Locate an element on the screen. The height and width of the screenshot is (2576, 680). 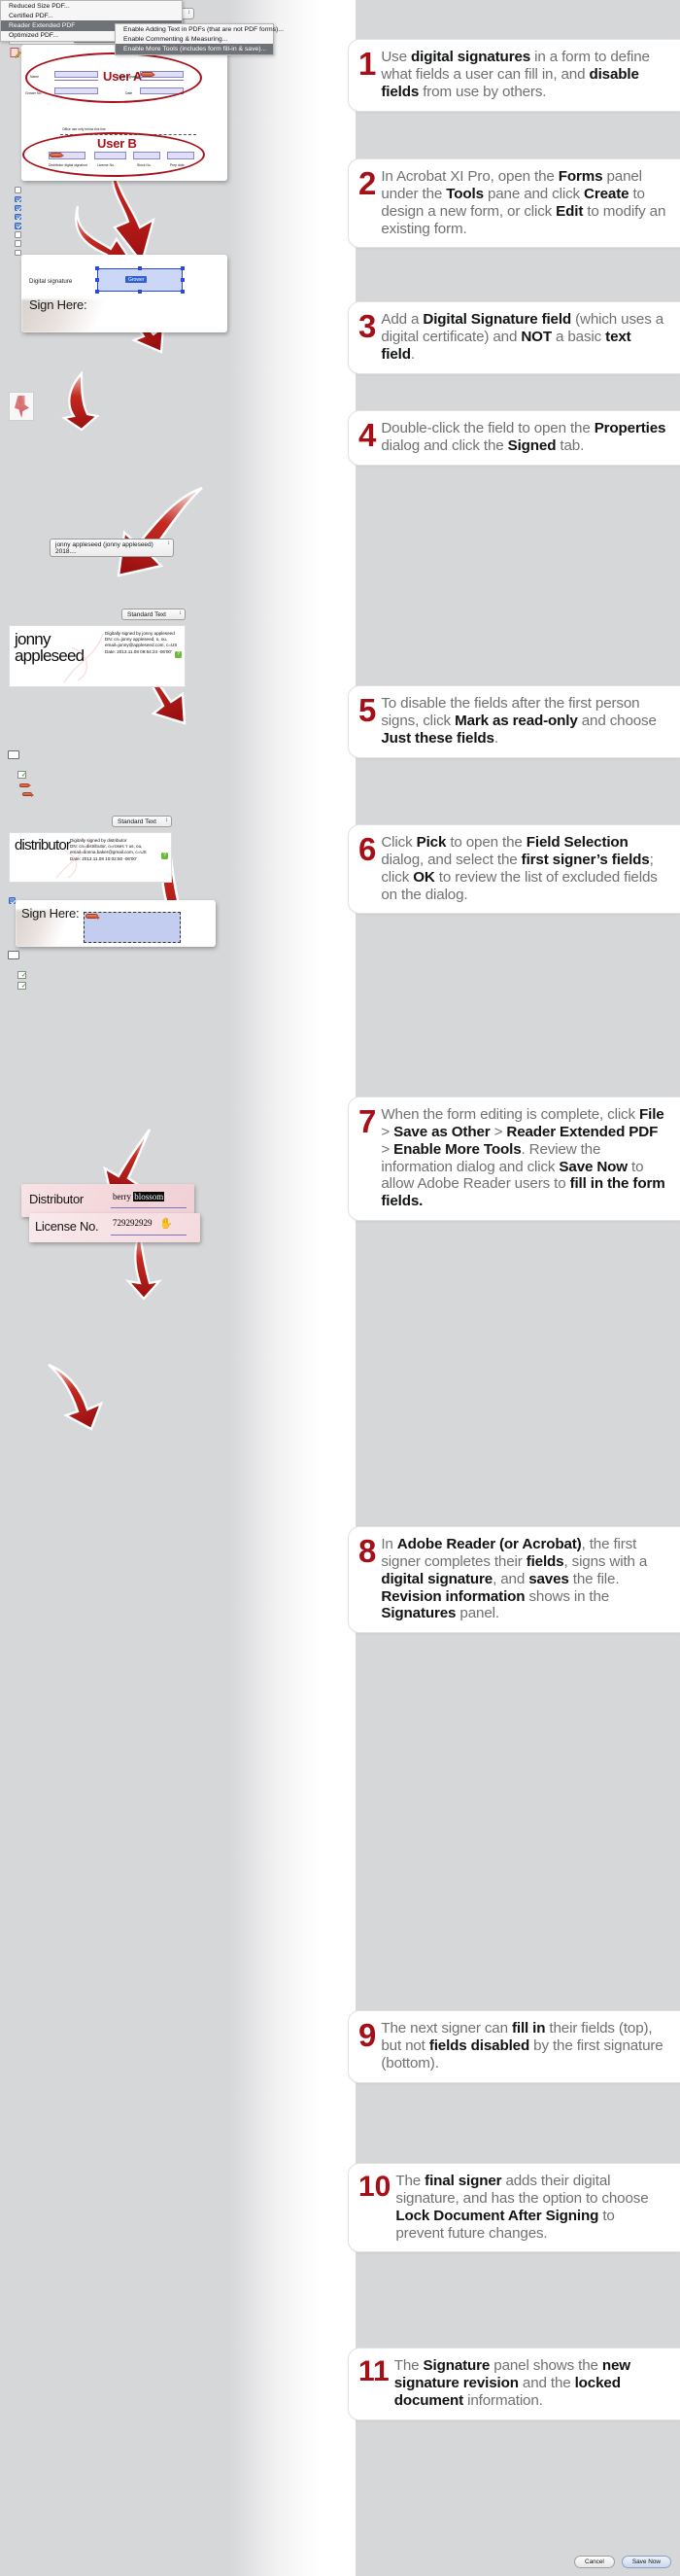
valid-signature-icon is located at coordinates (21, 775).